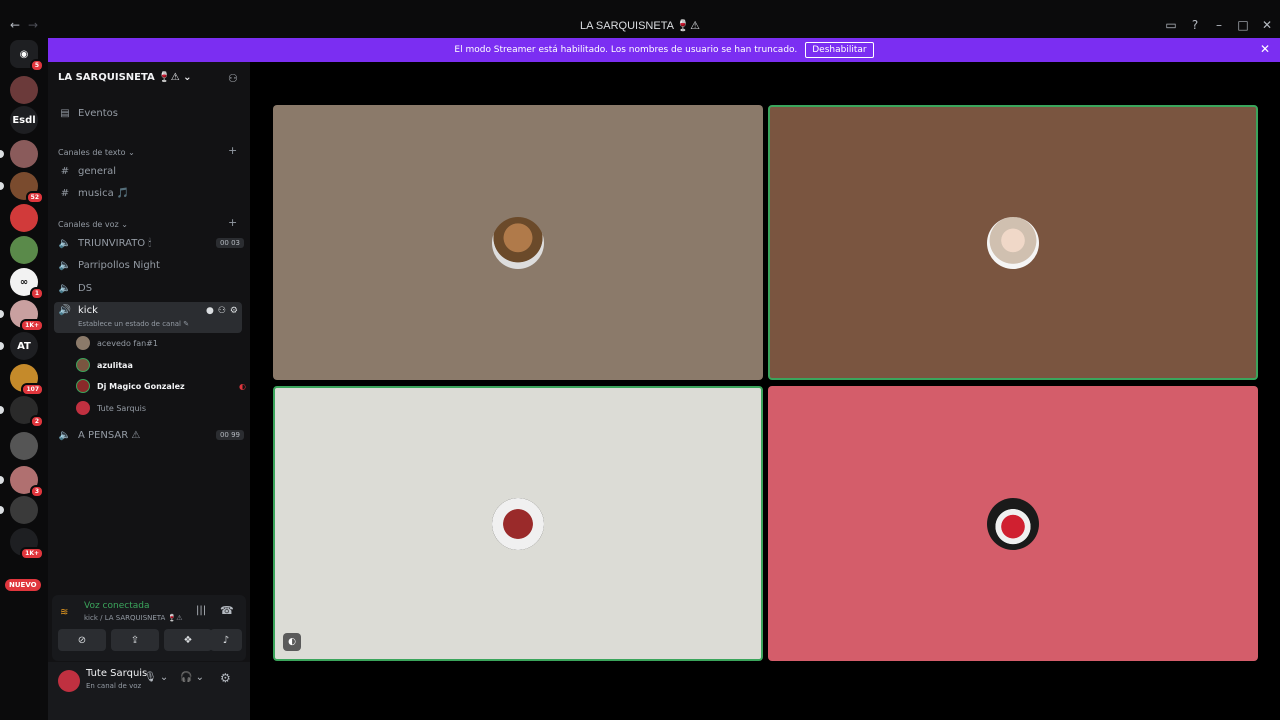 This screenshot has height=720, width=1280. What do you see at coordinates (104, 365) in the screenshot?
I see `voice-user: azulitaa` at bounding box center [104, 365].